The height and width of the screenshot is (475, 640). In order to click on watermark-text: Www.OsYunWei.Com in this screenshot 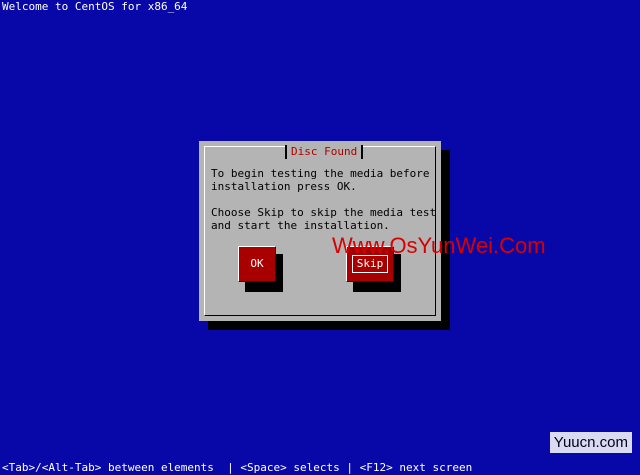, I will do `click(439, 245)`.